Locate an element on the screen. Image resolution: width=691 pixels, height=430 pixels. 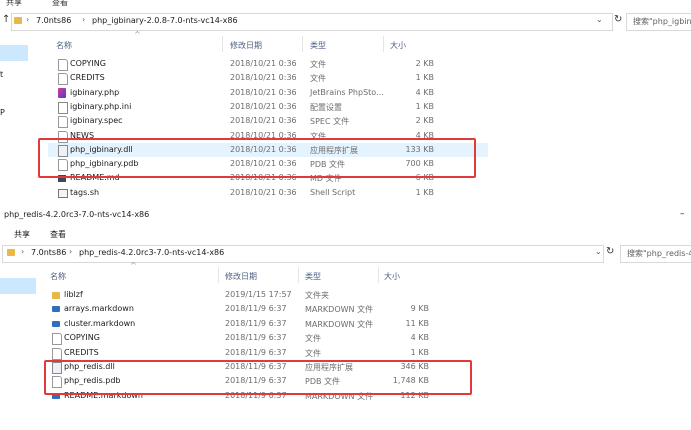
file-row: COPYING 2018/11/9 6:37 文件 4 KB is located at coordinates (262, 338).